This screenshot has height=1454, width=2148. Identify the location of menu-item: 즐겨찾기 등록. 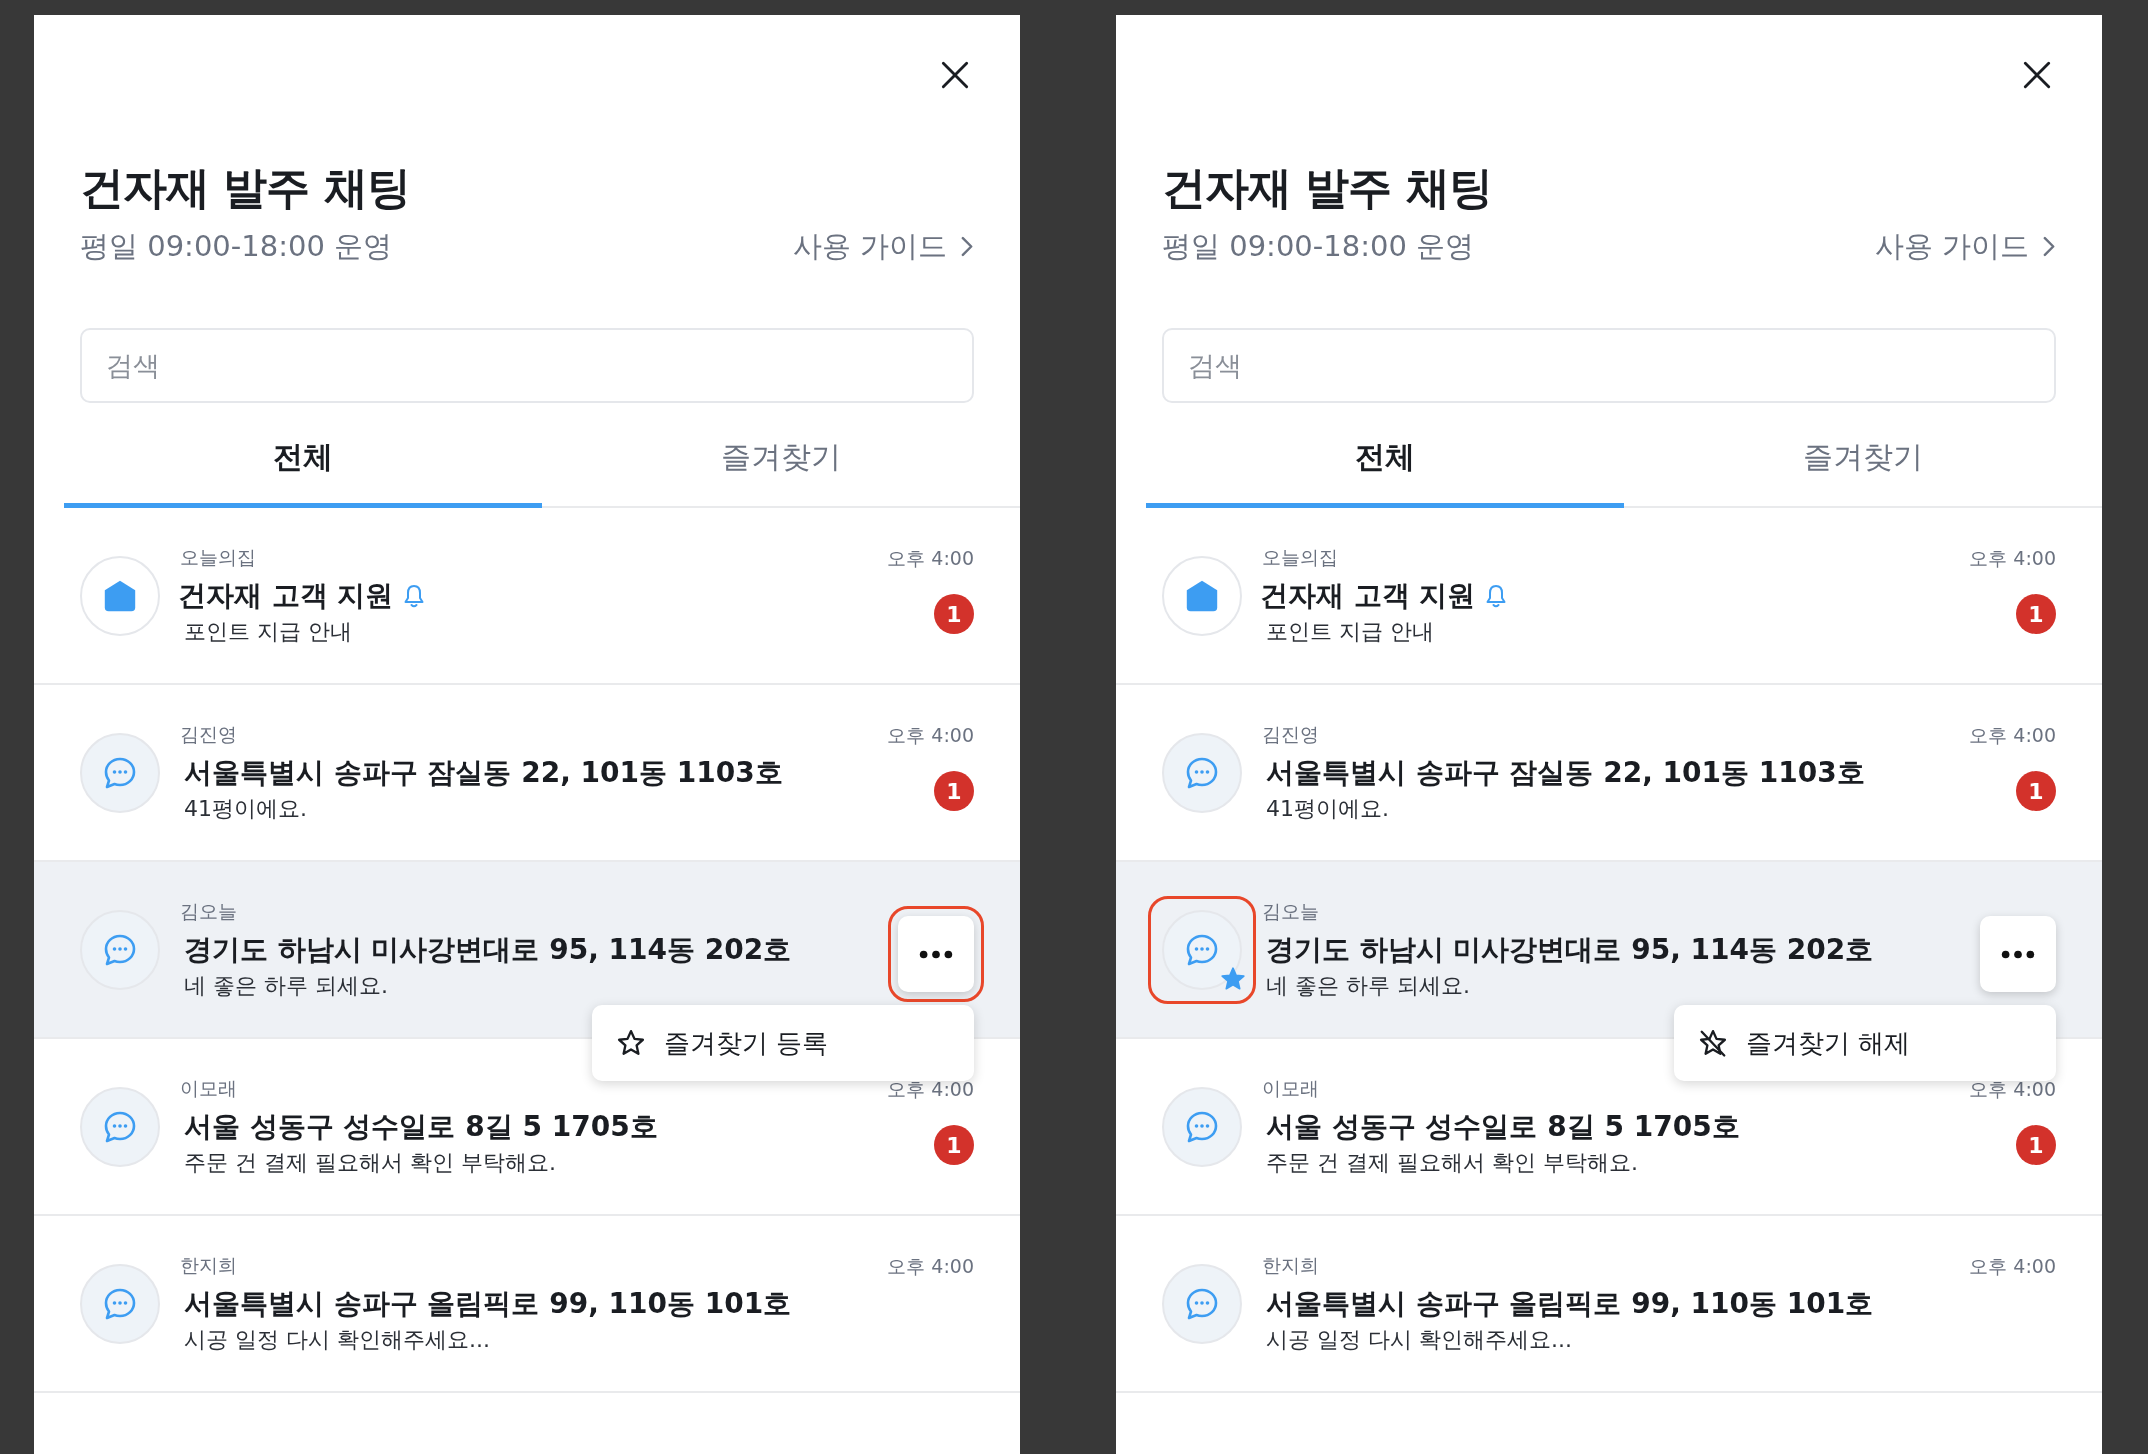
(783, 1043).